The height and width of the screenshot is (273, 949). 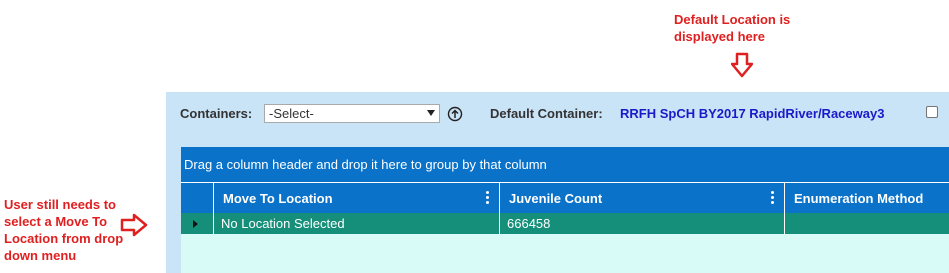 What do you see at coordinates (742, 65) in the screenshot?
I see `arrow-down-icon` at bounding box center [742, 65].